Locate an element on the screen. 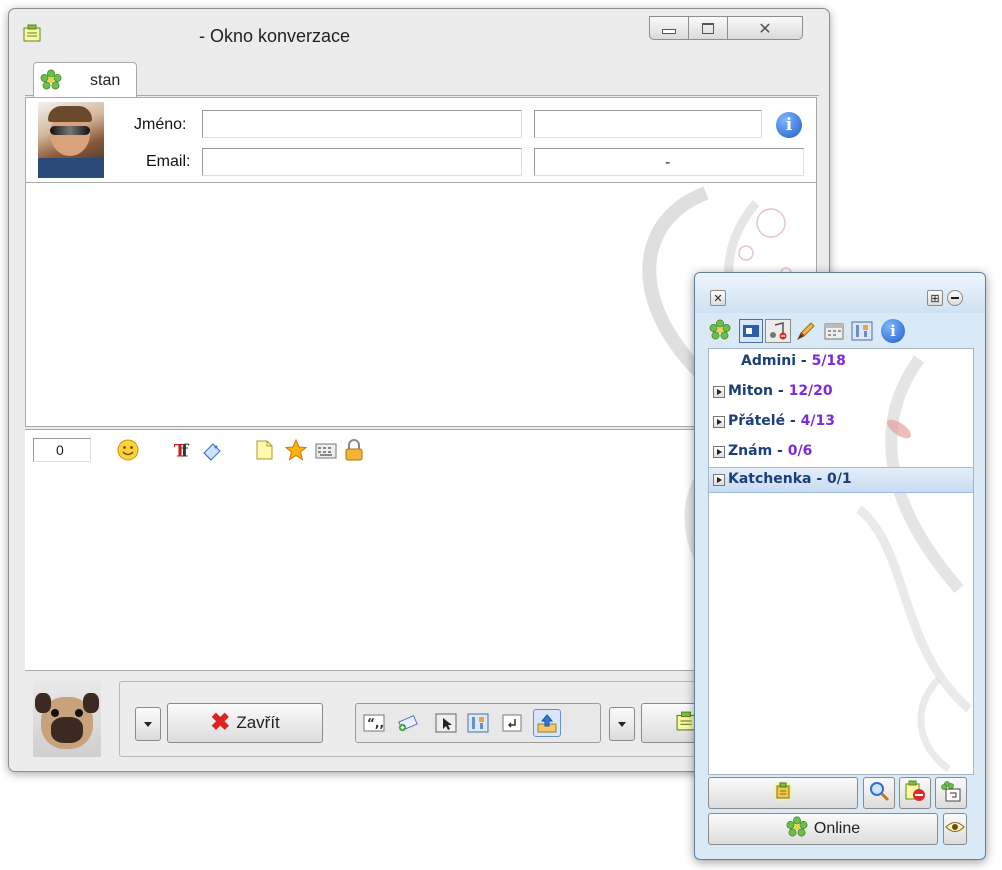  group-miton: Miton - 12/20 is located at coordinates (841, 392).